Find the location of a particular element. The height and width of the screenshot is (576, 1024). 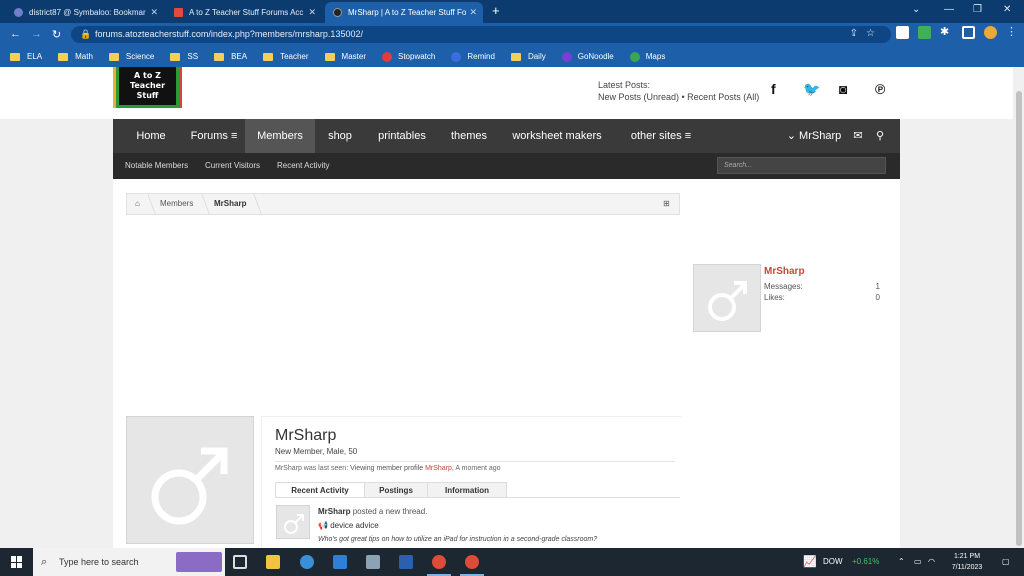

nav-themes: themes is located at coordinates (469, 136).